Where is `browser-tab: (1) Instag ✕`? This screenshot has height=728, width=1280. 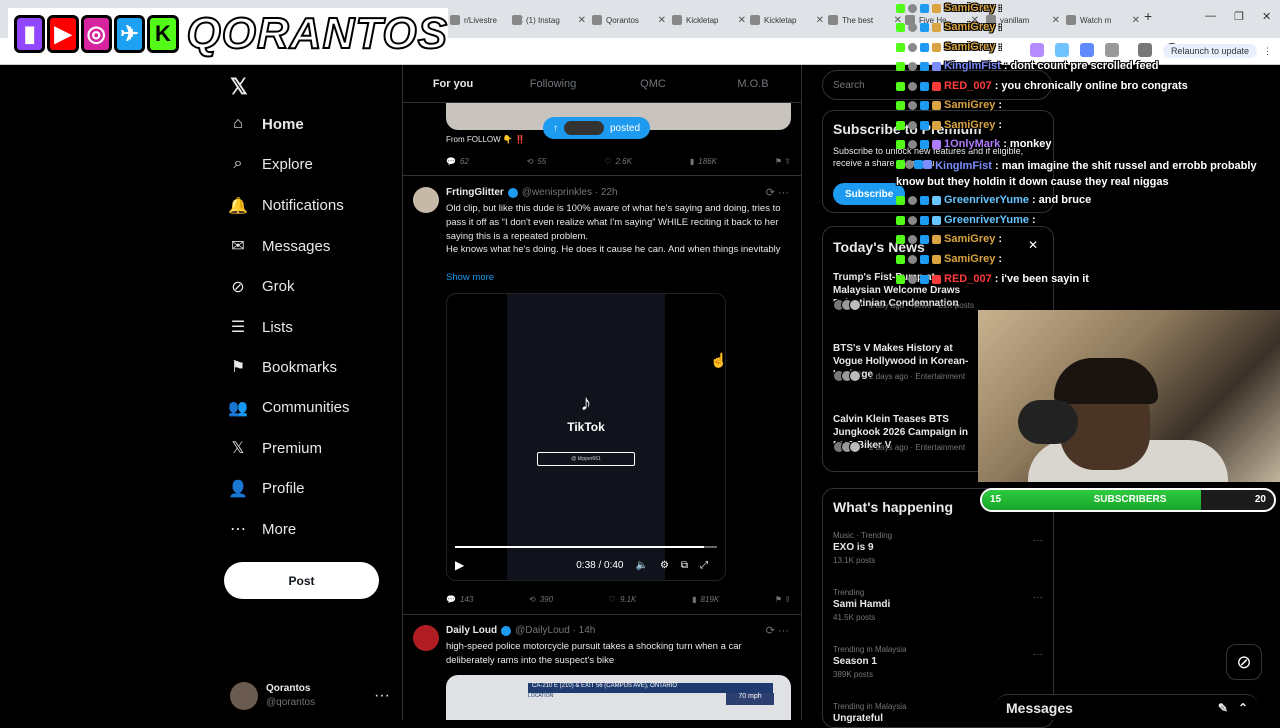 browser-tab: (1) Instag ✕ is located at coordinates (549, 20).